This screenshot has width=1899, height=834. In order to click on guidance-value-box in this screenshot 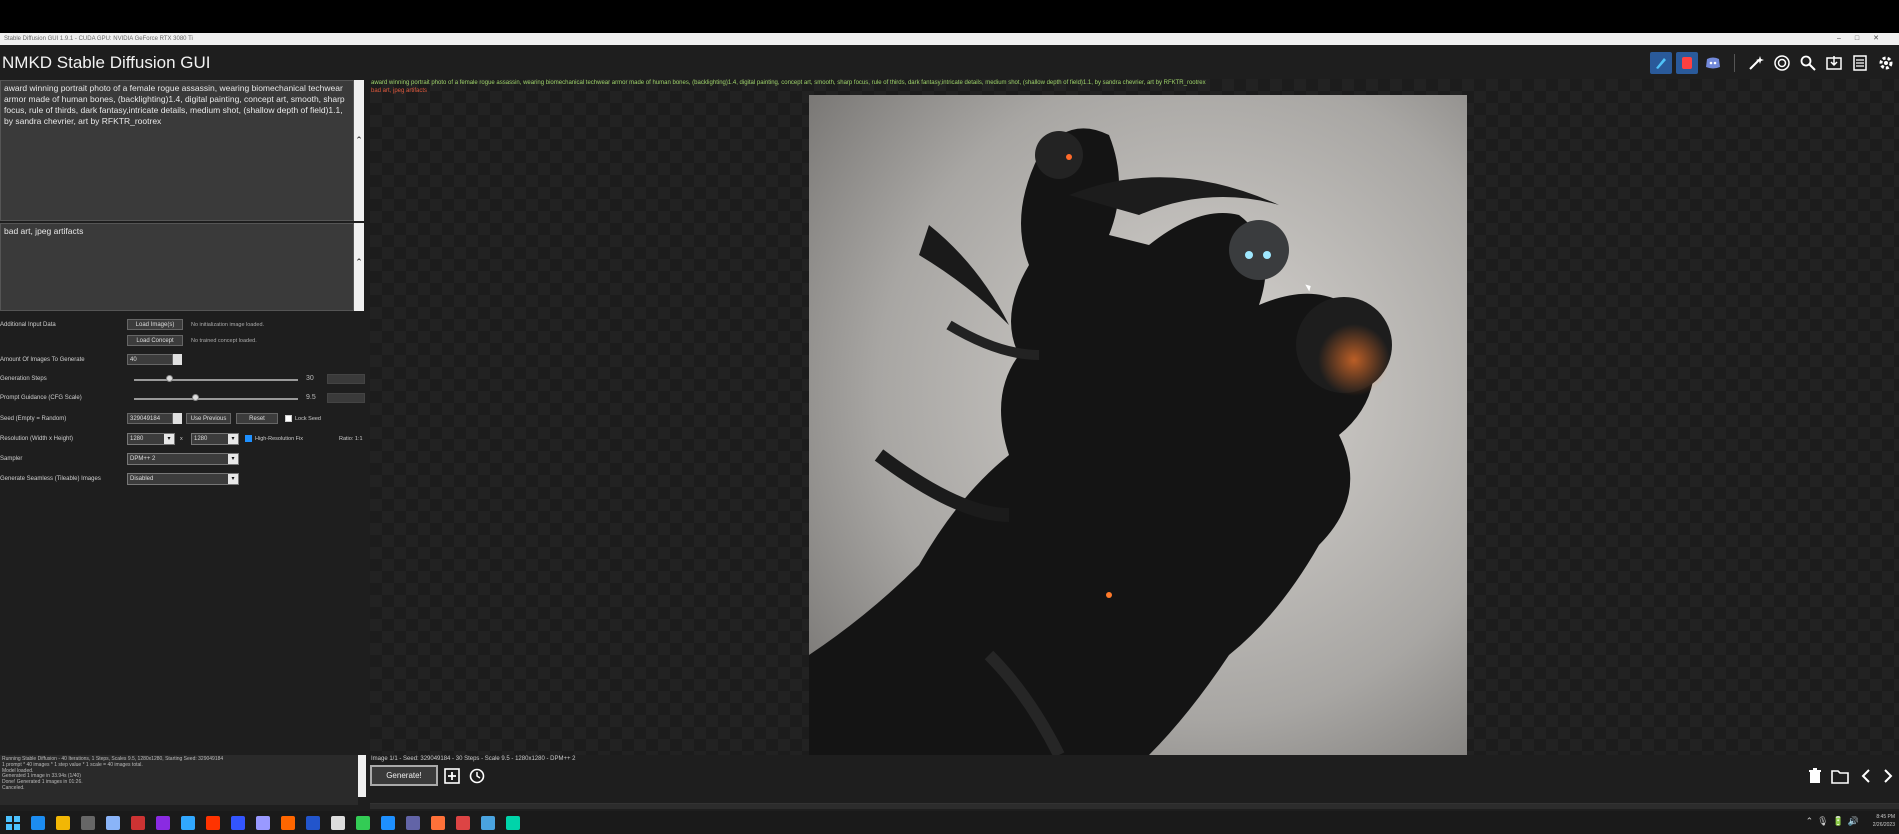, I will do `click(346, 398)`.